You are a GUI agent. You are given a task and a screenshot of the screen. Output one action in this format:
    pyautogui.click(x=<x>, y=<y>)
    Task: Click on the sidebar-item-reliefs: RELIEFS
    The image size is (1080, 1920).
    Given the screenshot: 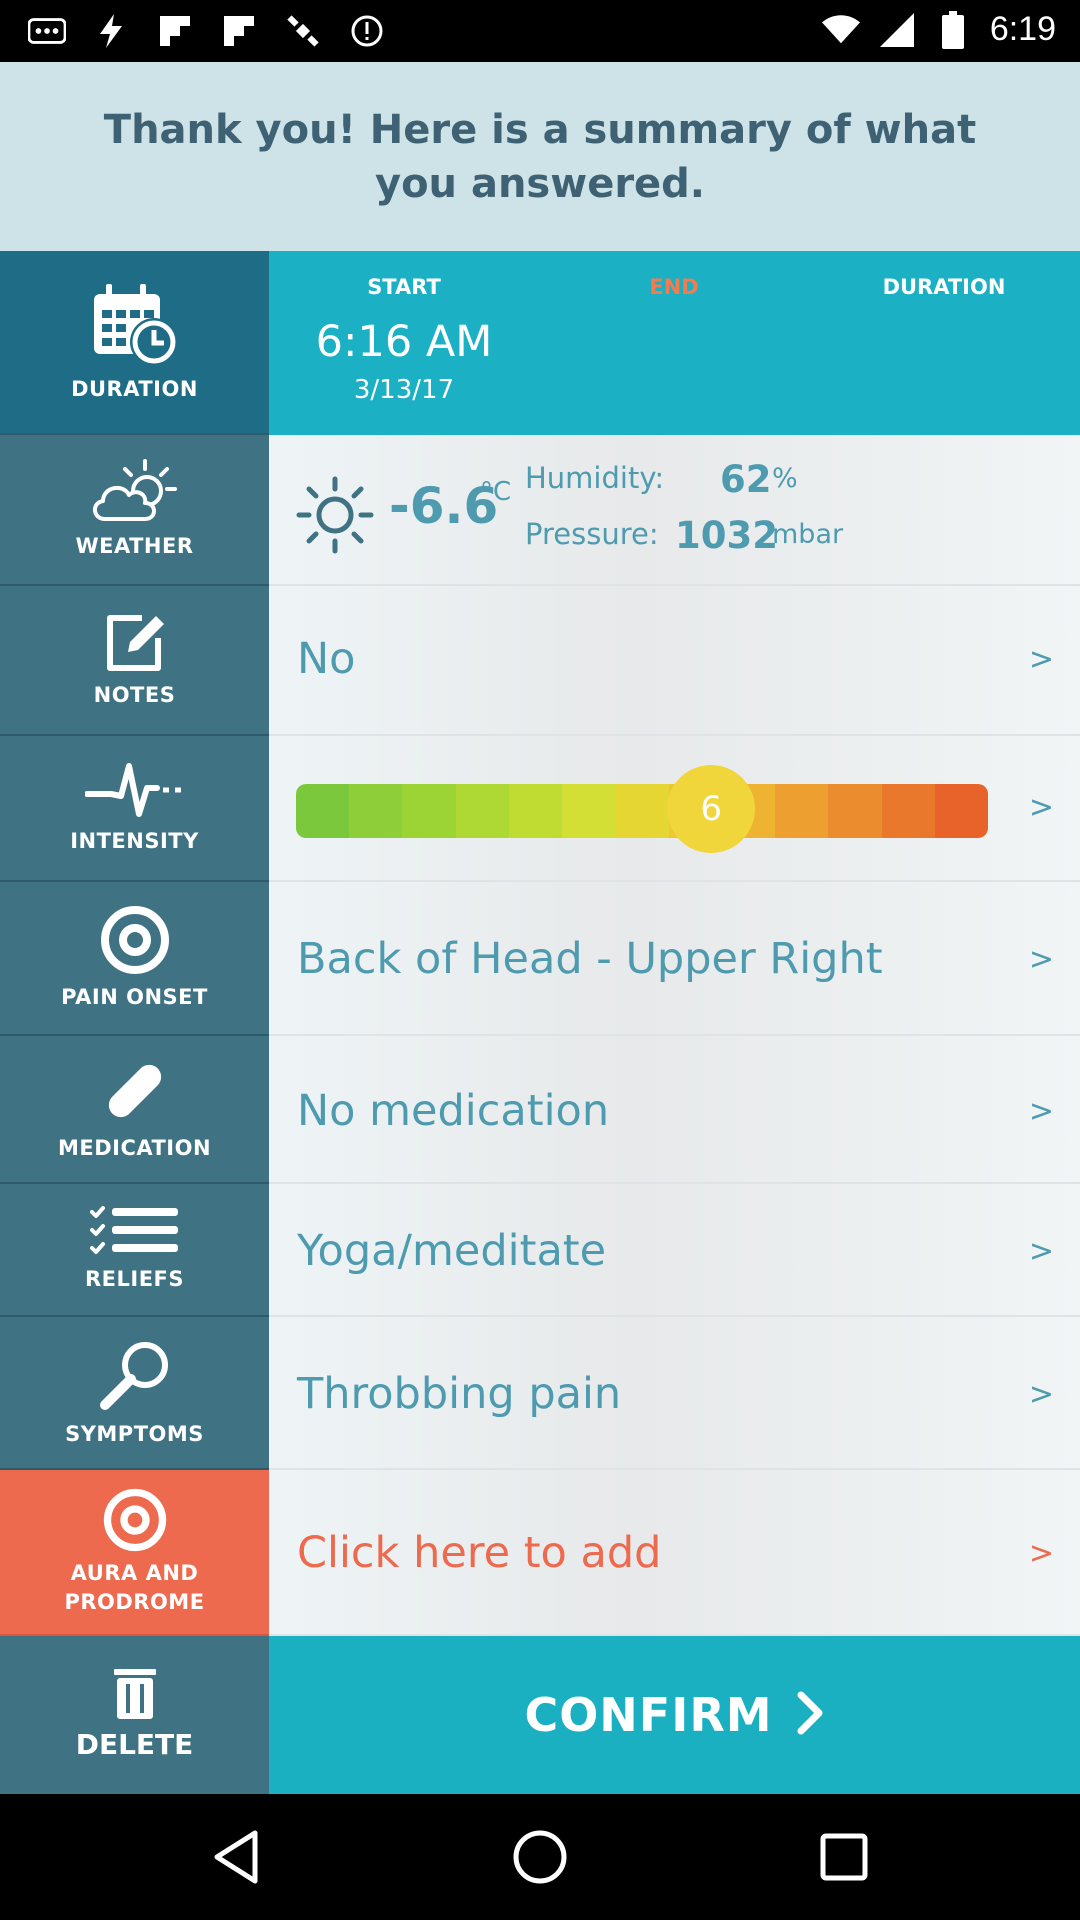 What is the action you would take?
    pyautogui.click(x=134, y=1250)
    